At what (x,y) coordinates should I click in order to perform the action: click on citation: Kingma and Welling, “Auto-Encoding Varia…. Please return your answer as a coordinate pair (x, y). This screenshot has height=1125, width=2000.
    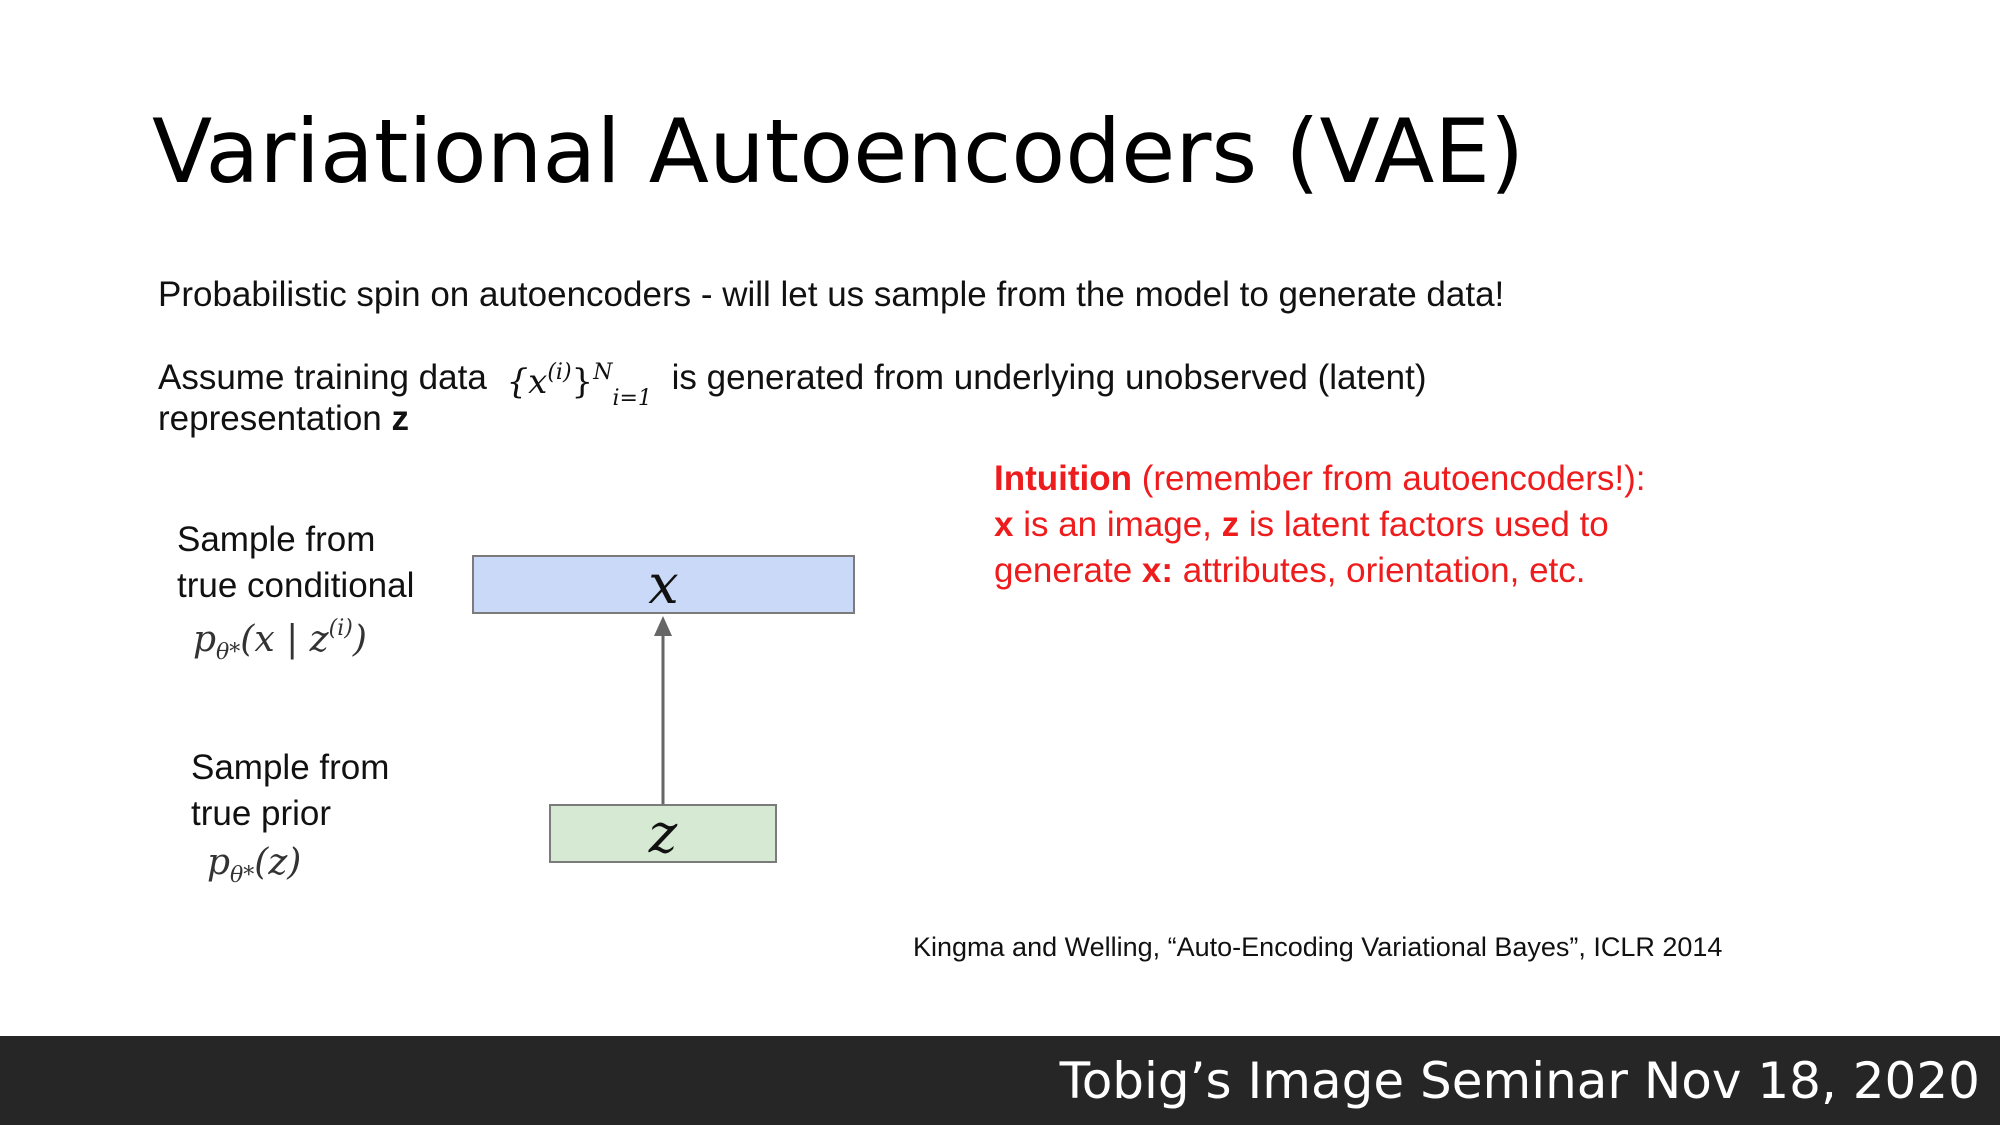
    Looking at the image, I should click on (1318, 947).